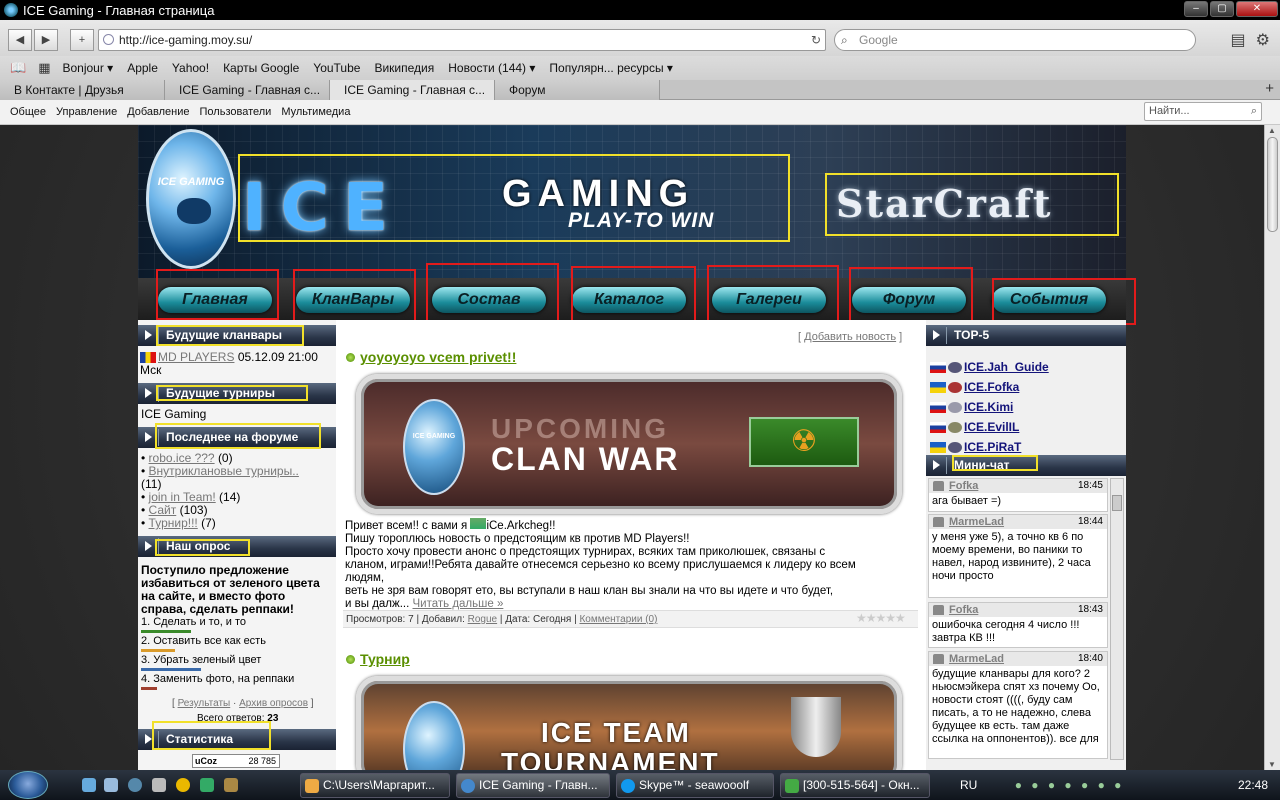  What do you see at coordinates (816, 40) in the screenshot?
I see `reload-icon: ↻` at bounding box center [816, 40].